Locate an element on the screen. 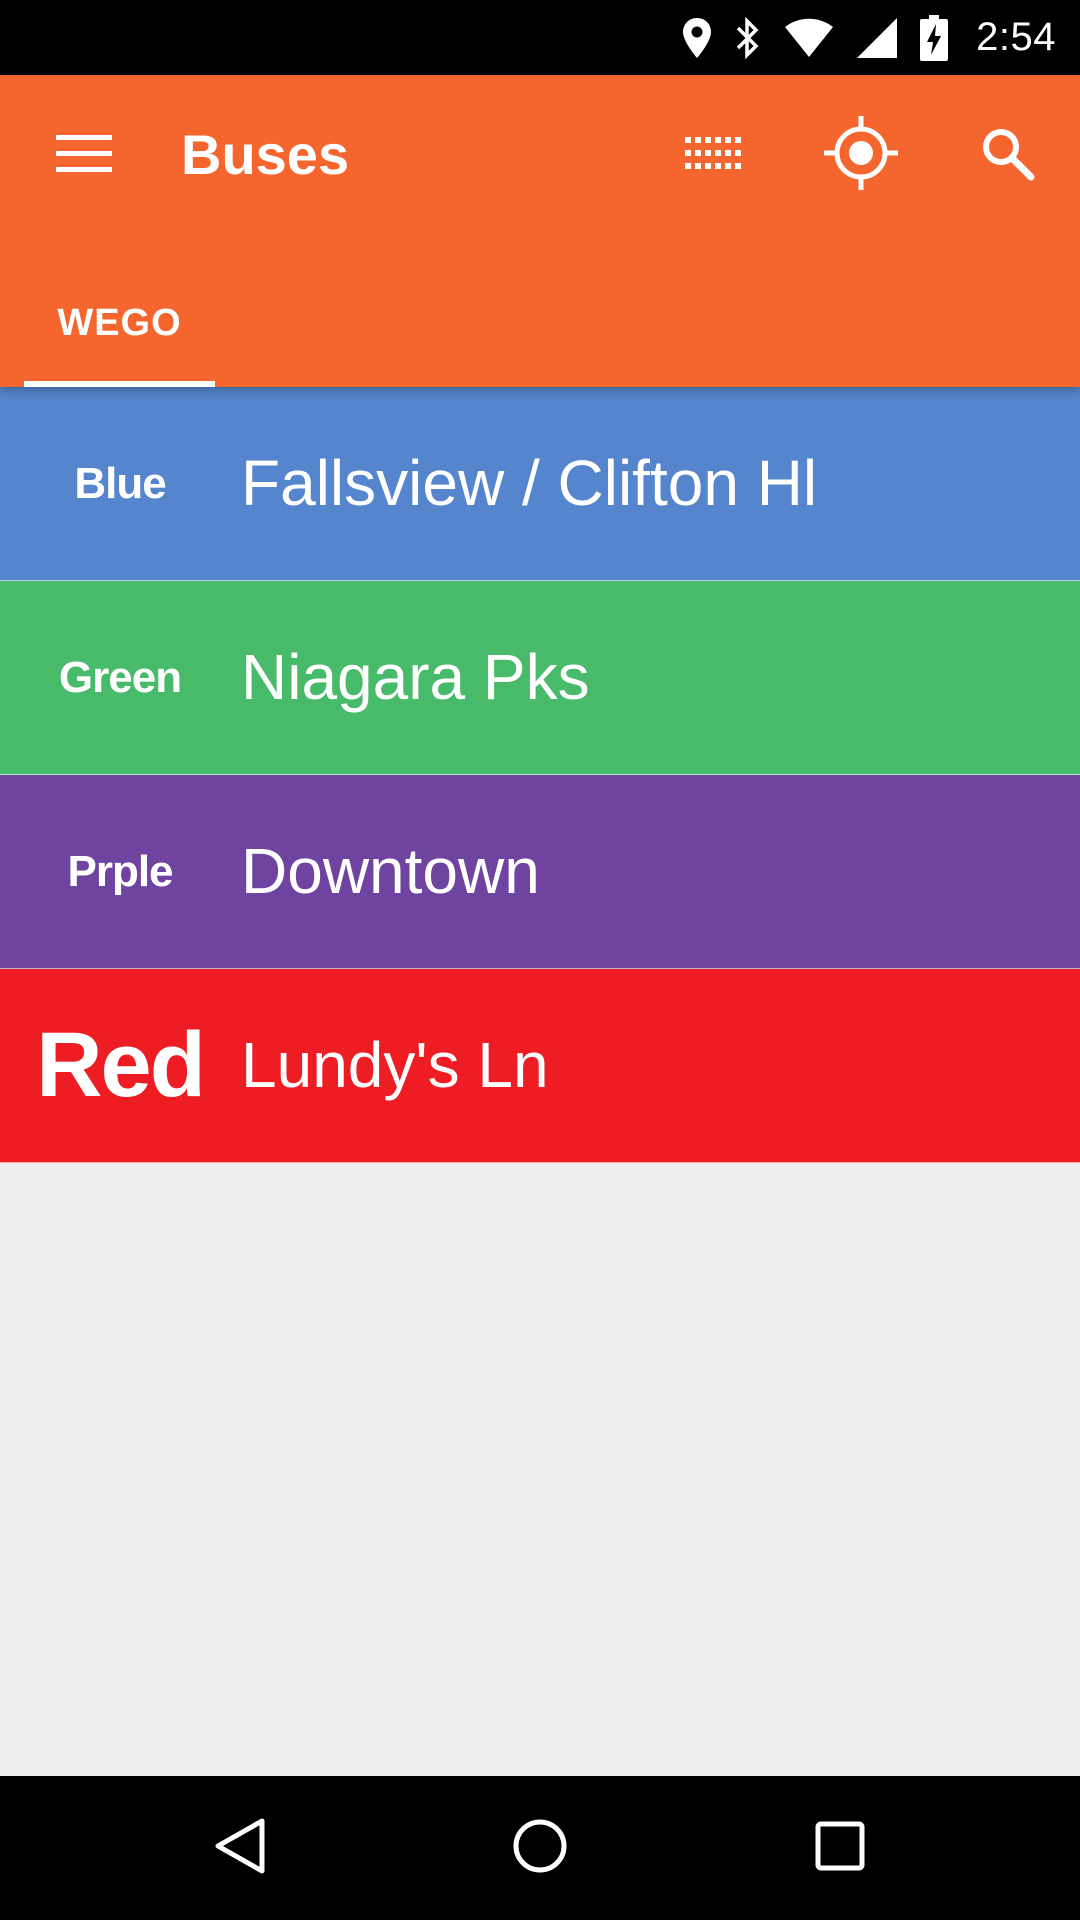 The image size is (1080, 1920). battery-charging-icon is located at coordinates (934, 37).